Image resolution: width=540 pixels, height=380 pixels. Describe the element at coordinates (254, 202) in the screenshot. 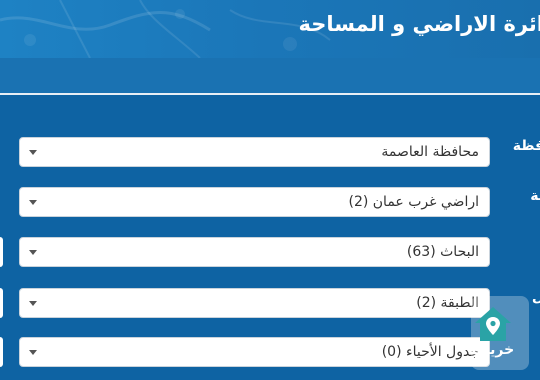

I see `directorate-select: اراضي غرب عمان (2)` at that location.